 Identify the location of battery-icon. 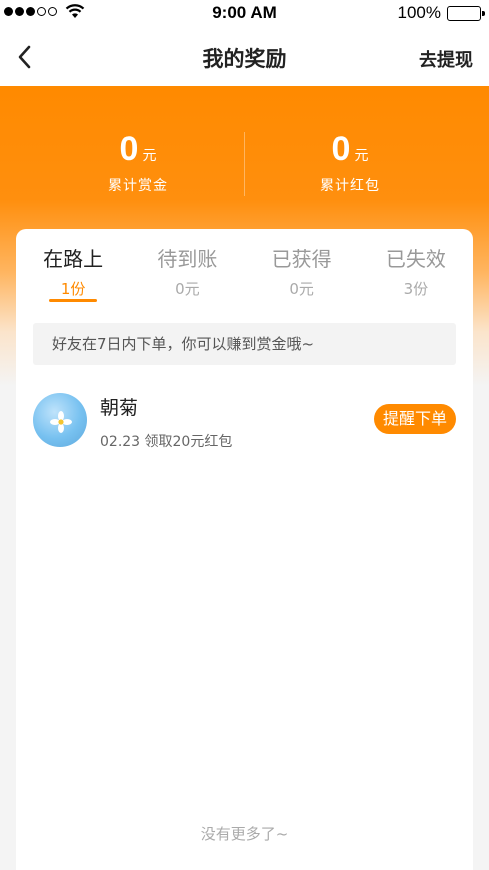
(466, 13).